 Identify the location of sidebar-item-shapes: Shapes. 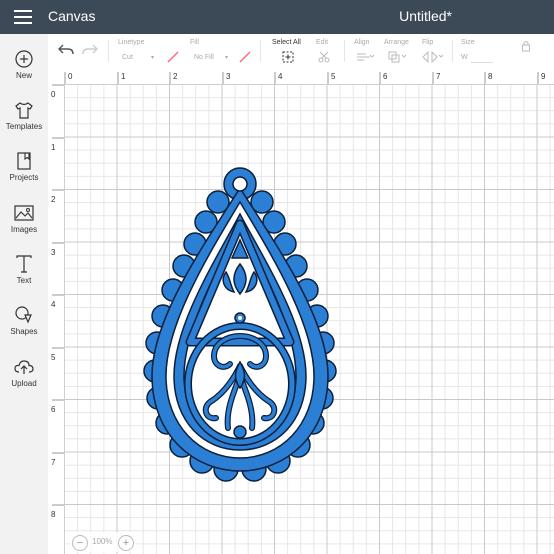
(24, 324).